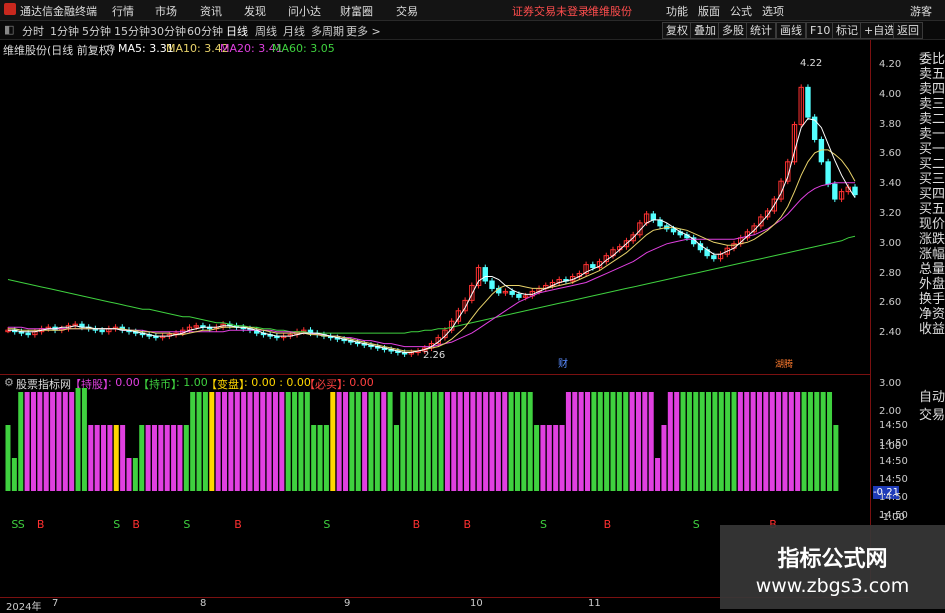 The height and width of the screenshot is (613, 945). What do you see at coordinates (58, 11) in the screenshot?
I see `app-name: 通达信金融终端` at bounding box center [58, 11].